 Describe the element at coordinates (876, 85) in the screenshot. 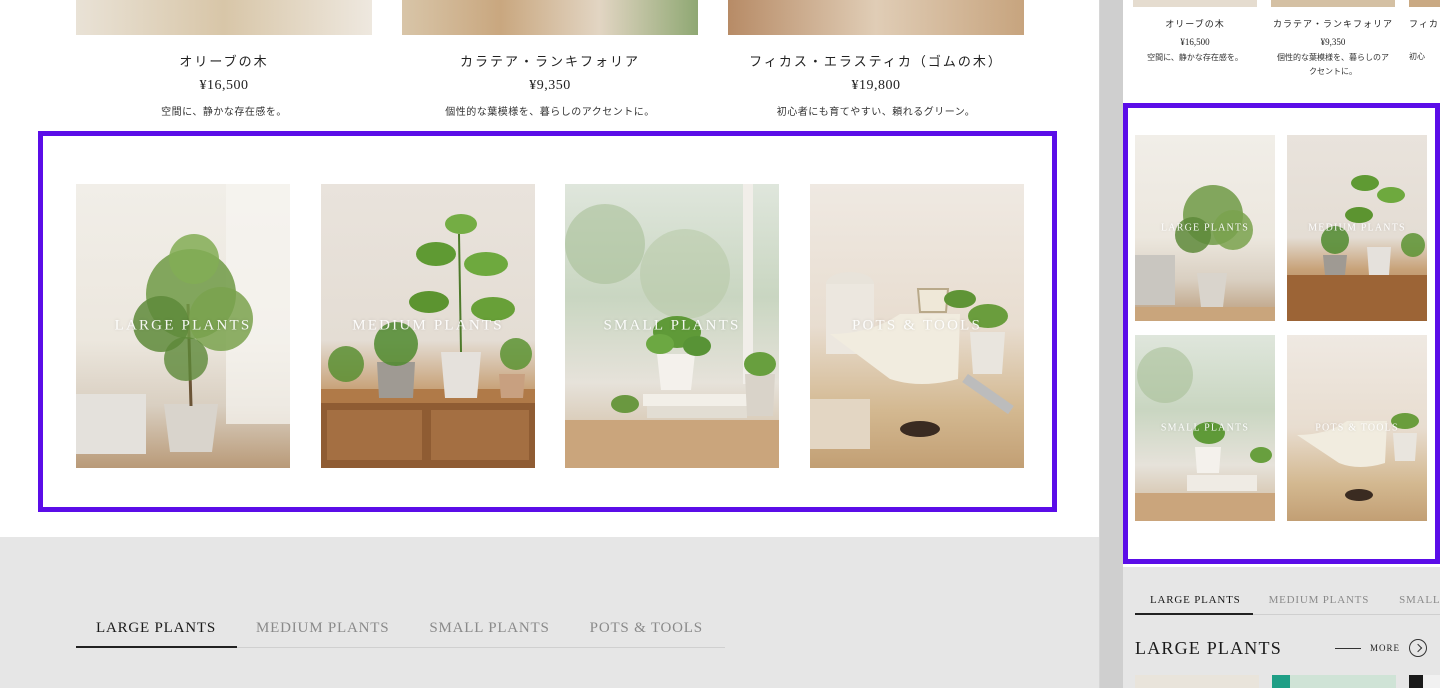

I see `product-price: ¥19,800` at that location.